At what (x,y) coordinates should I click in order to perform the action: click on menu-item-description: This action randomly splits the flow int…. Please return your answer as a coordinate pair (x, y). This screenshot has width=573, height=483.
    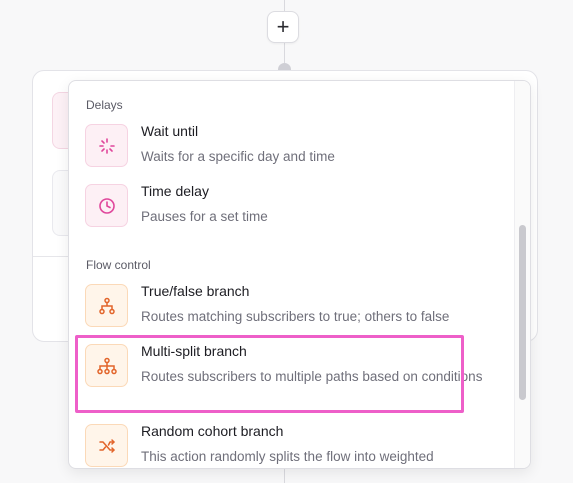
    Looking at the image, I should click on (287, 456).